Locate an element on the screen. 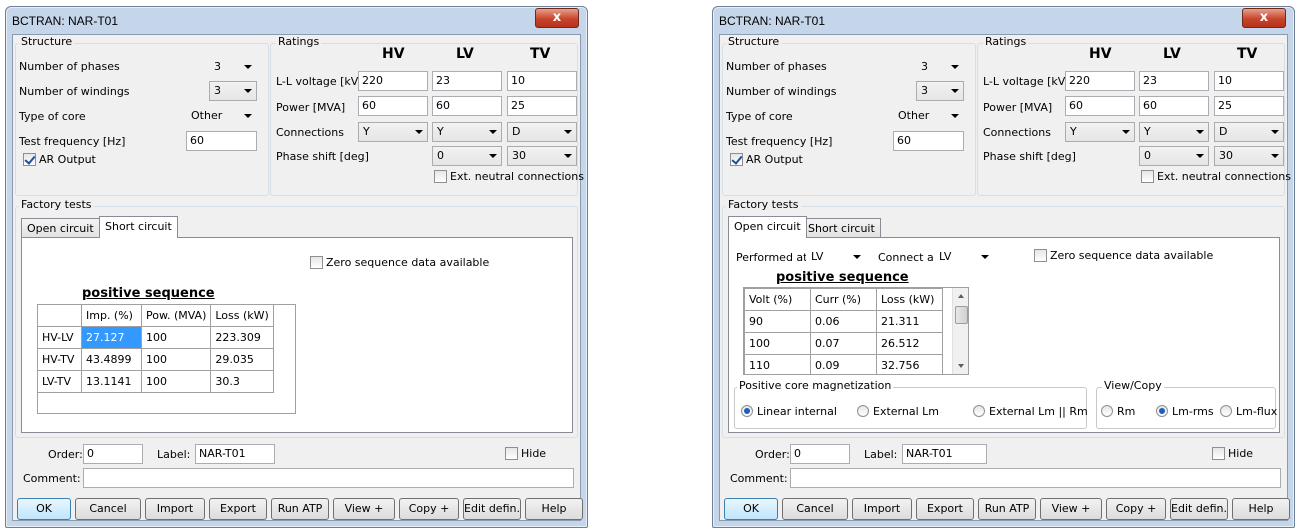  grid-cell: HV-TV is located at coordinates (59, 359).